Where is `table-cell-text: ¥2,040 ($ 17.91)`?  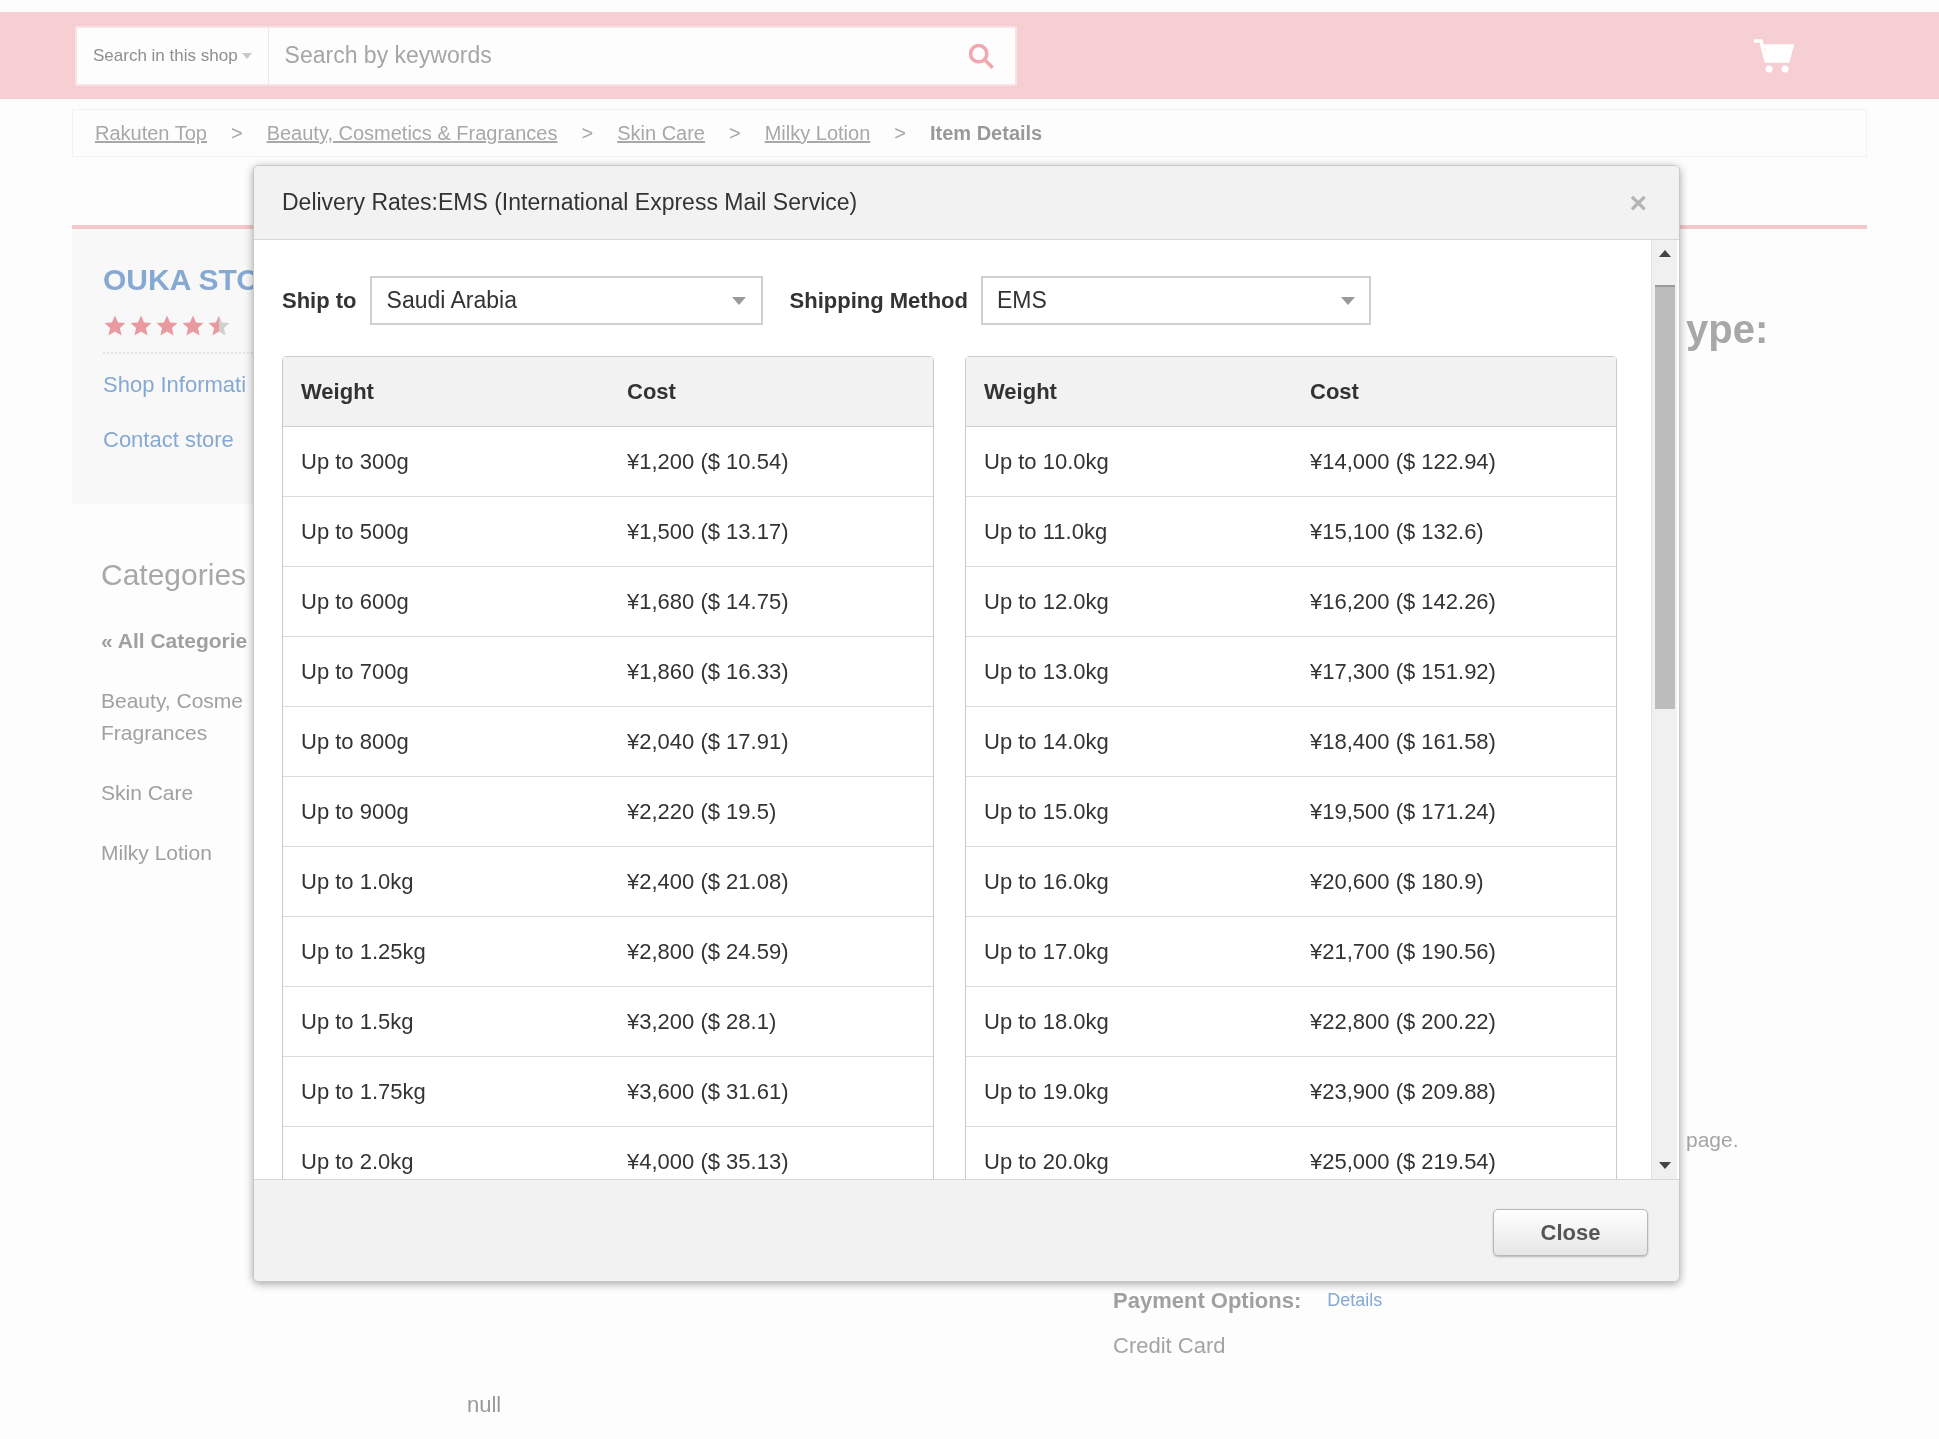
table-cell-text: ¥2,040 ($ 17.91) is located at coordinates (708, 742).